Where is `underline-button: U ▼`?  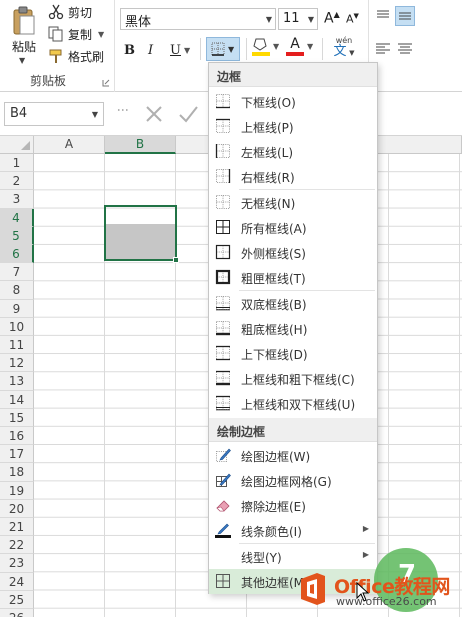
underline-button: U ▼ is located at coordinates (180, 50).